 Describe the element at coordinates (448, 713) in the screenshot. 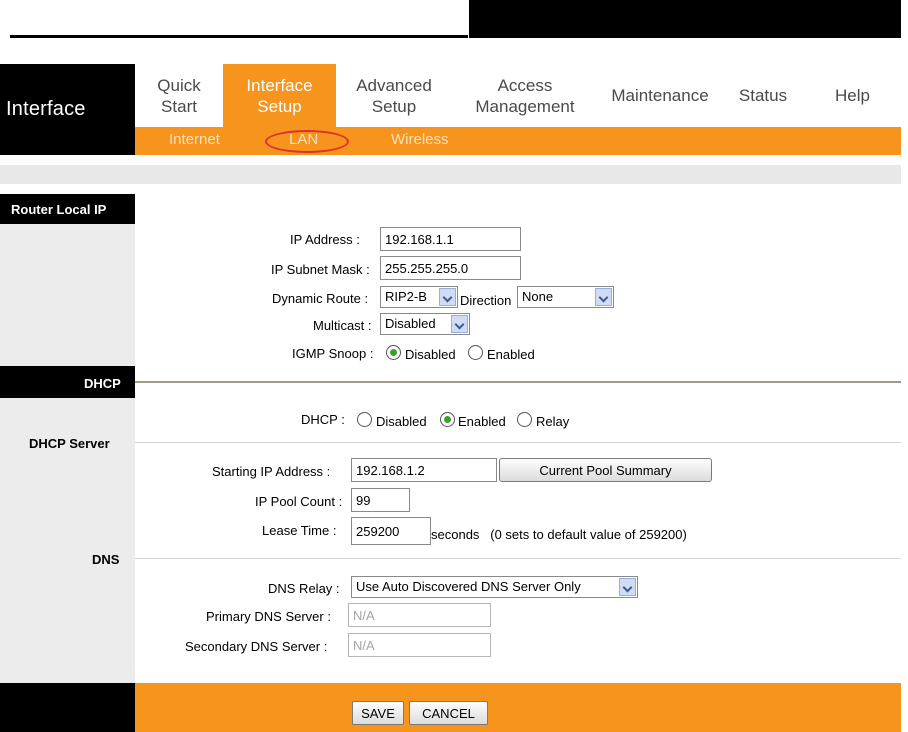

I see `cancel-button: CANCEL` at that location.